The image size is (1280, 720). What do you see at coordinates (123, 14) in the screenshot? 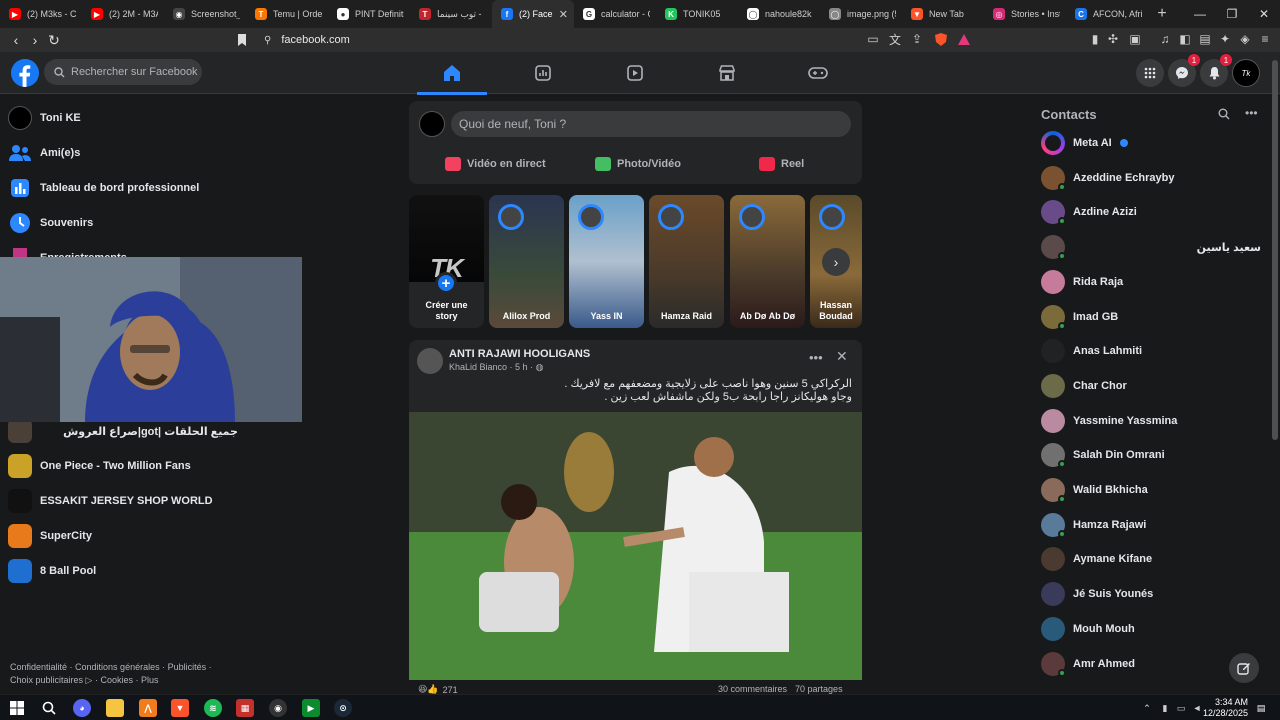
I see `browser-tab: ▶ (2) 2M - M3A` at bounding box center [123, 14].